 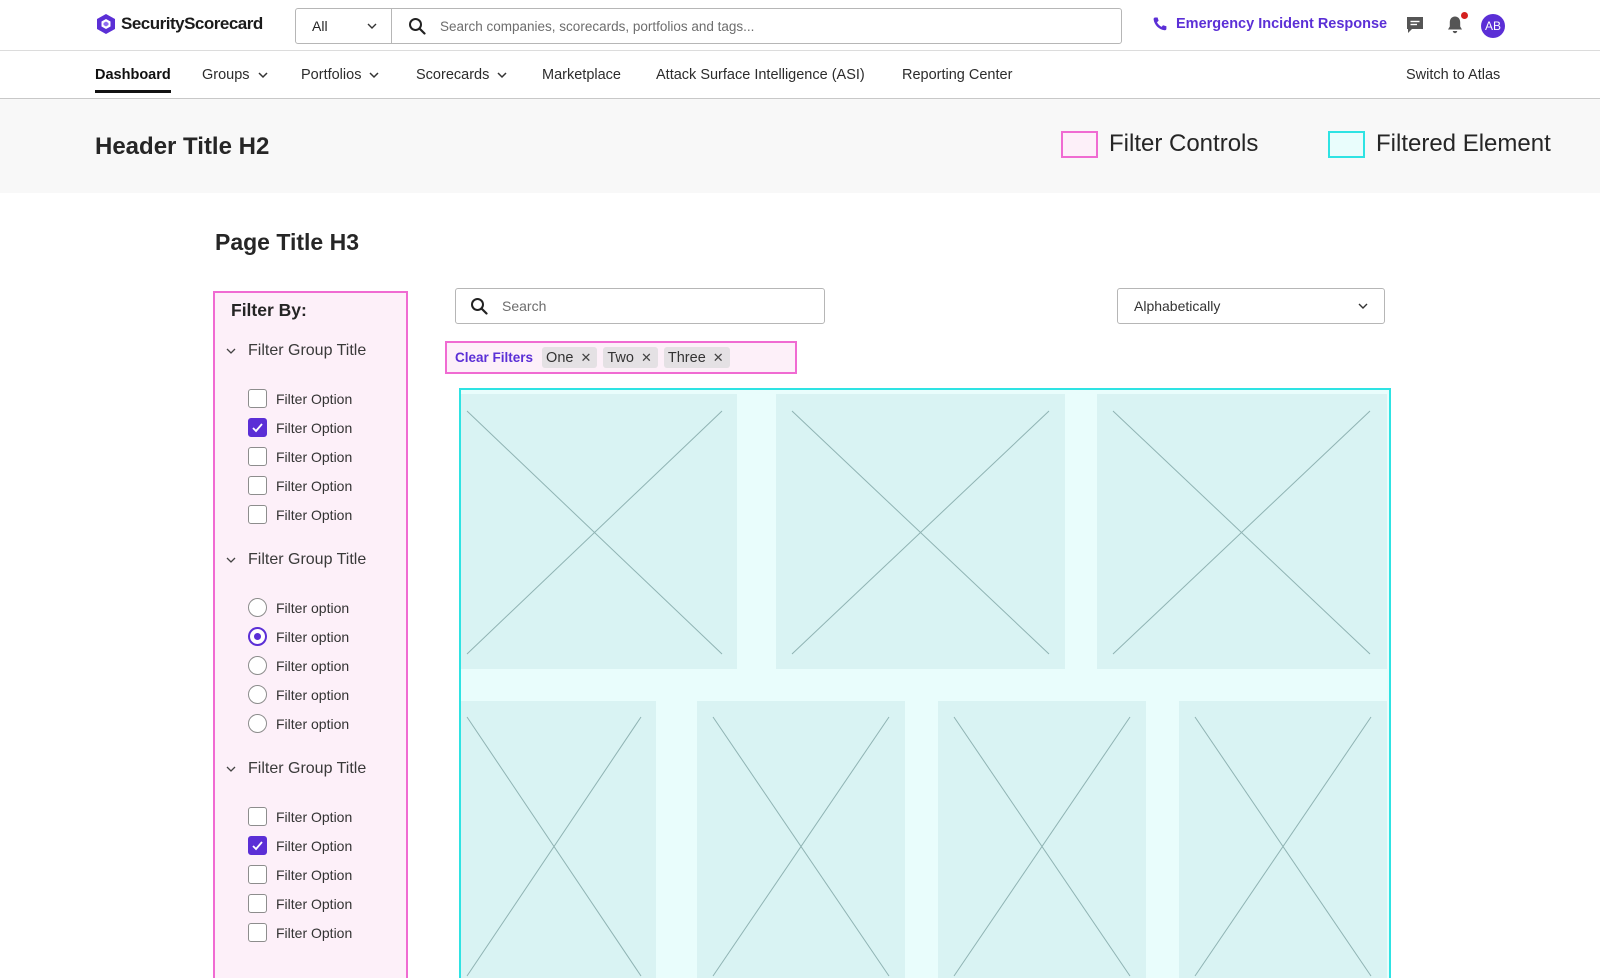 I want to click on switch-to-atlas-link: Switch to Atlas, so click(x=1453, y=75).